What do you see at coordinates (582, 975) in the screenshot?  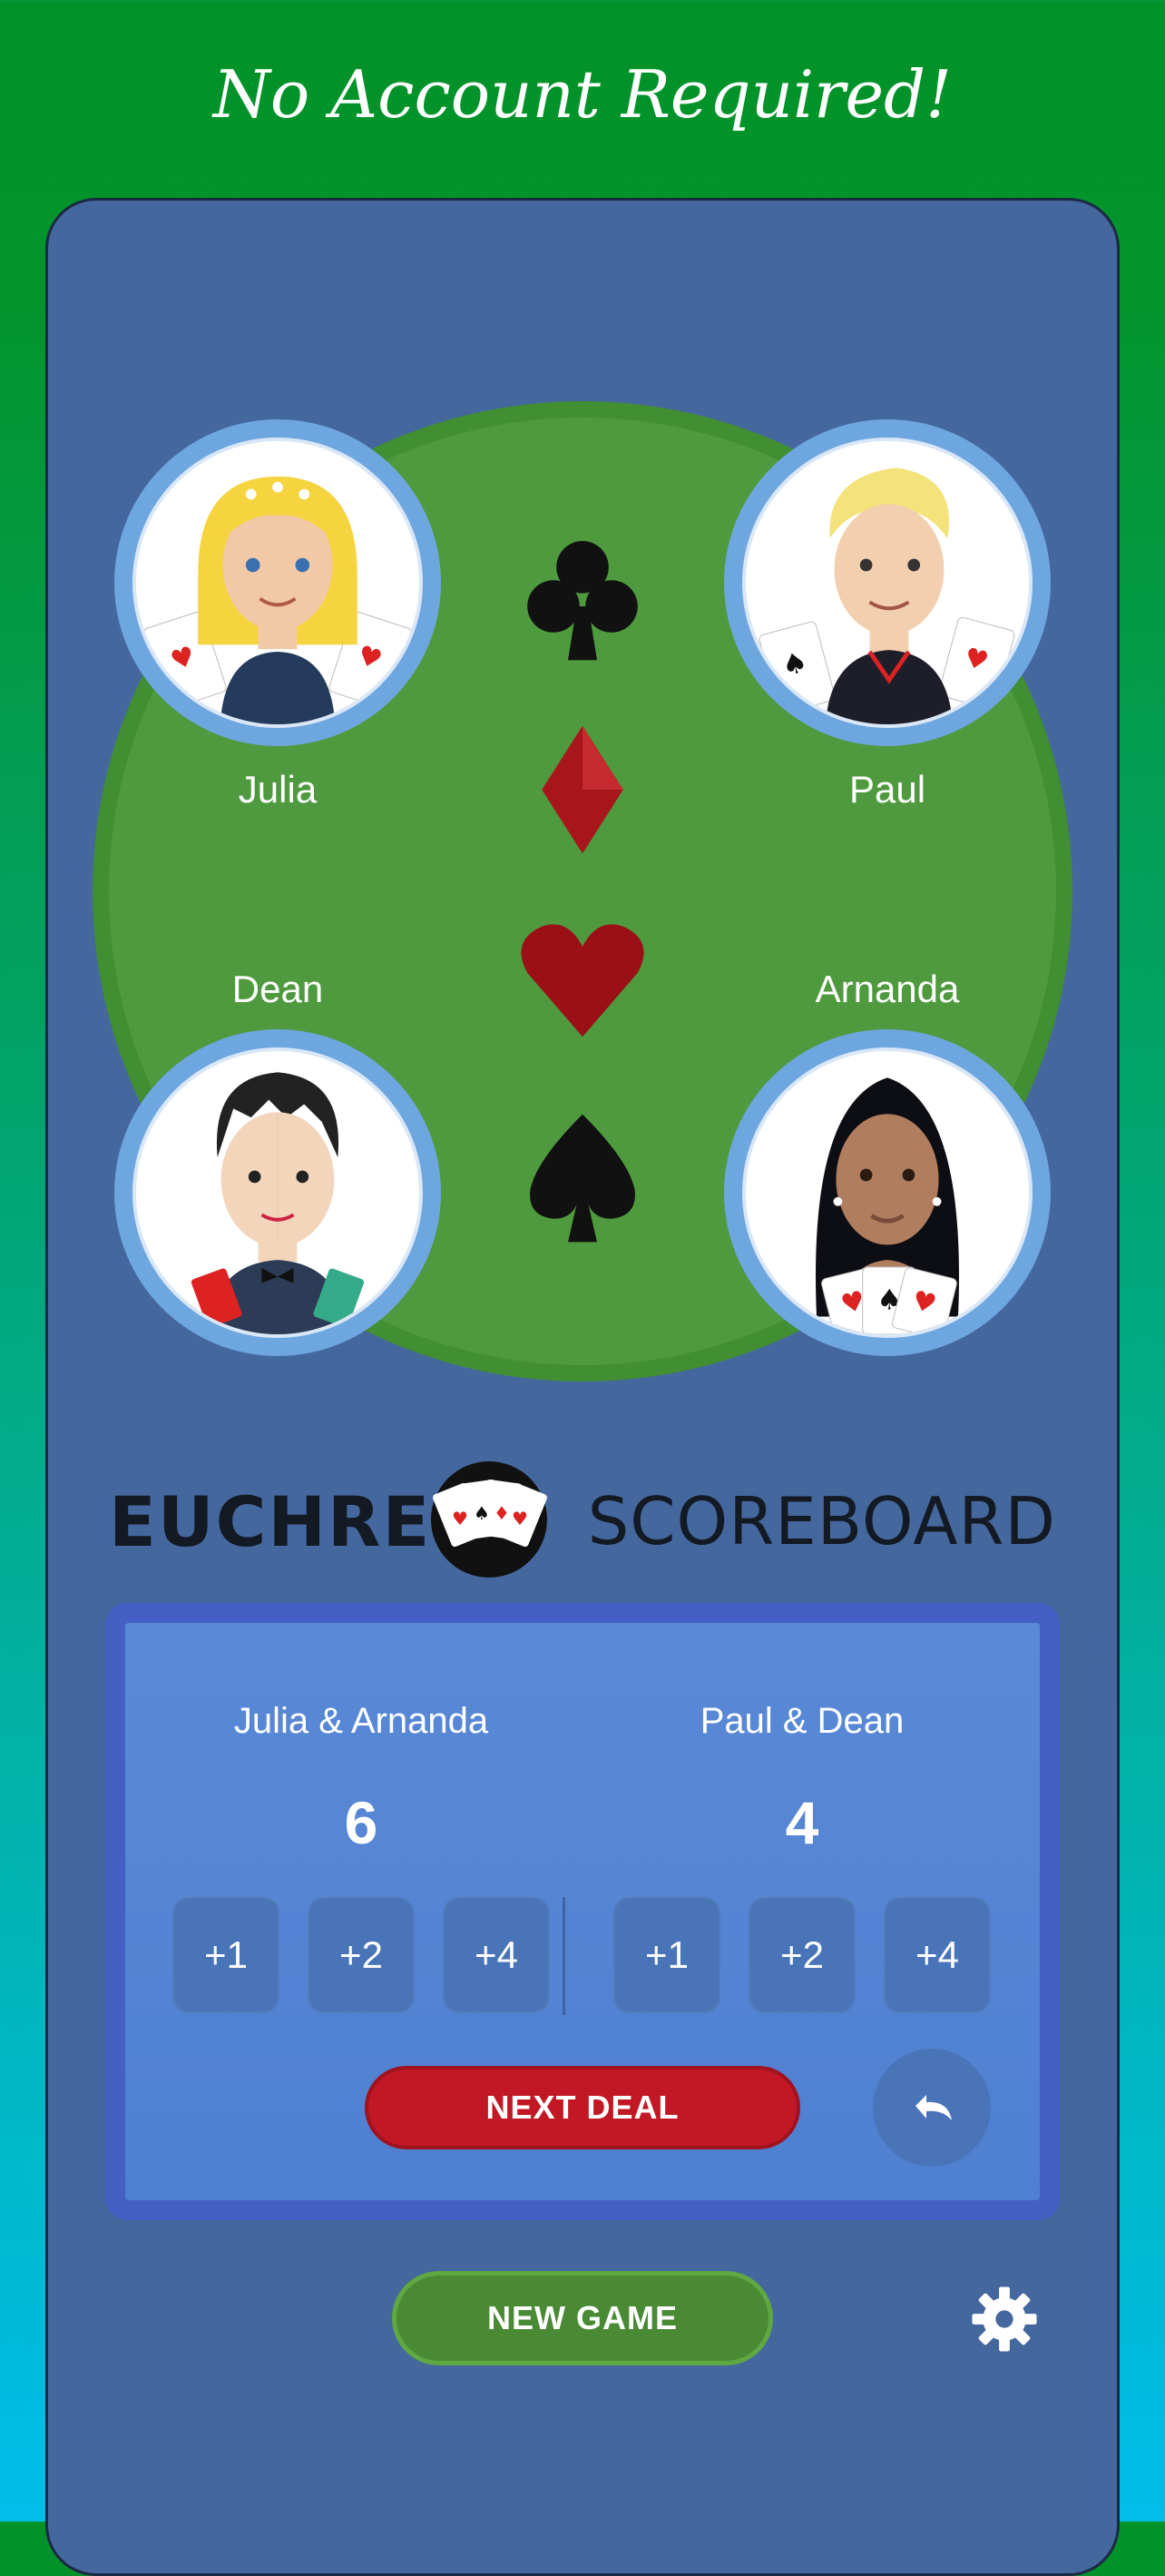 I see `hearts-icon` at bounding box center [582, 975].